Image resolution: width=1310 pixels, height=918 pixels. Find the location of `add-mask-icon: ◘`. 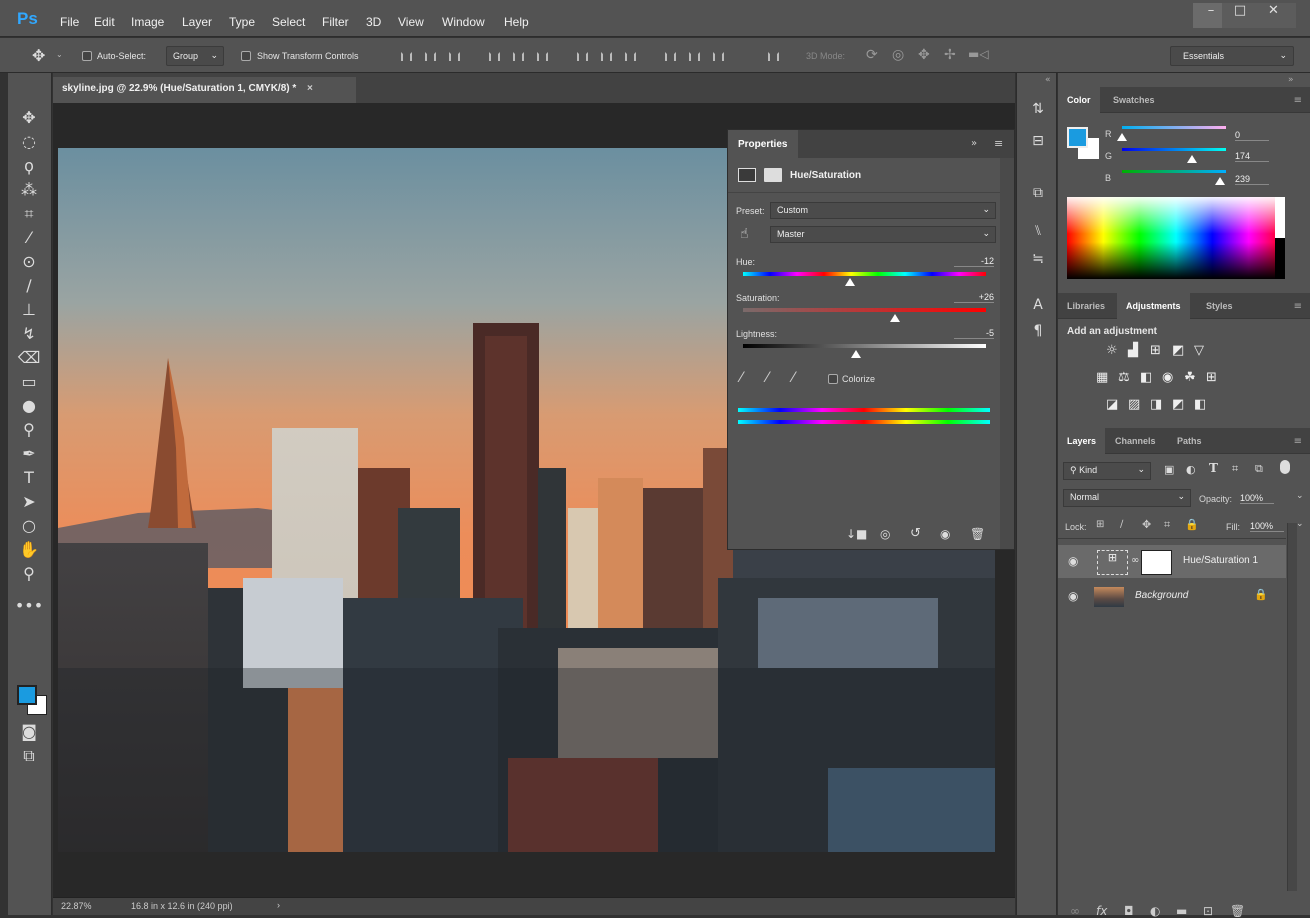

add-mask-icon: ◘ is located at coordinates (1129, 911).